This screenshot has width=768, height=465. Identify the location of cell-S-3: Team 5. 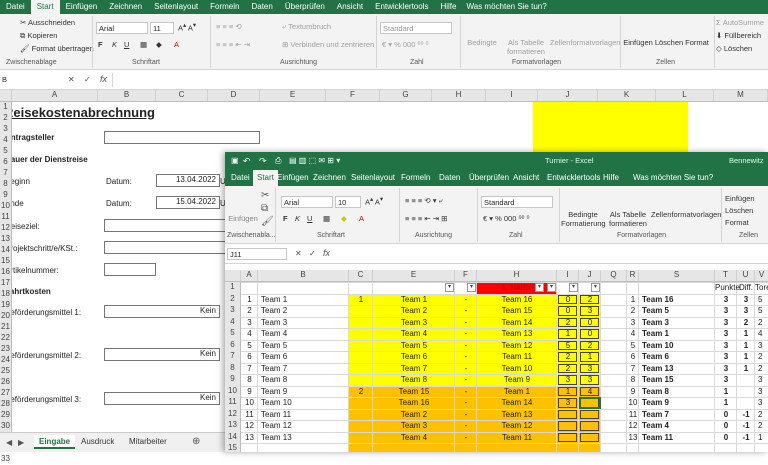
(680, 310).